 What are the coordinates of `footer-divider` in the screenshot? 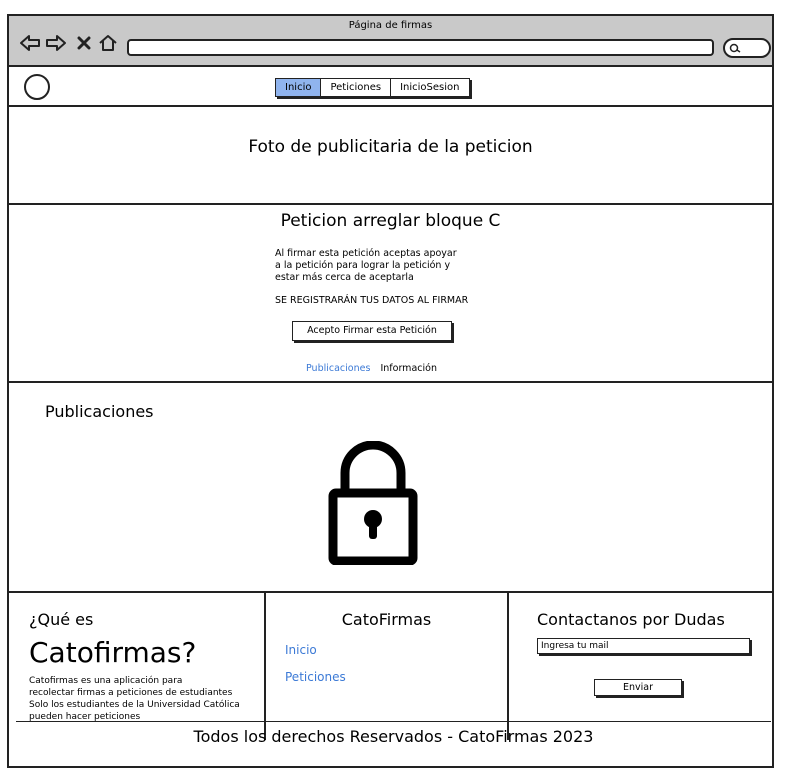 It's located at (393, 721).